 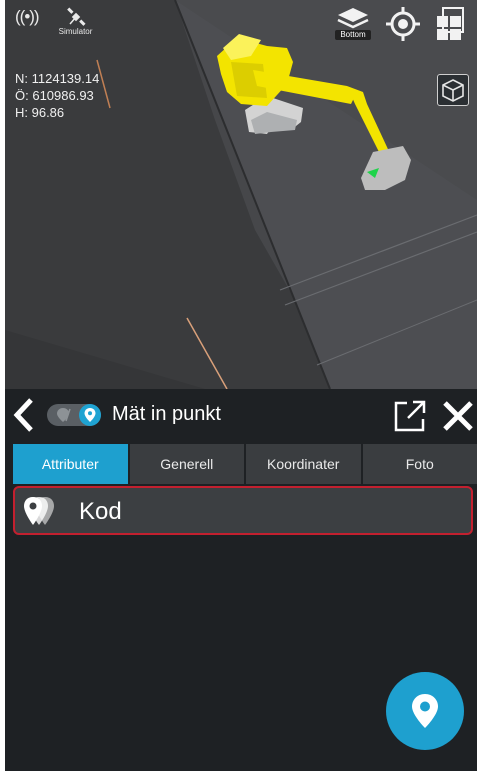 I want to click on coordinate-readout: N: 1124139.14 Ö: 610986.93 H: 96.86, so click(x=57, y=95).